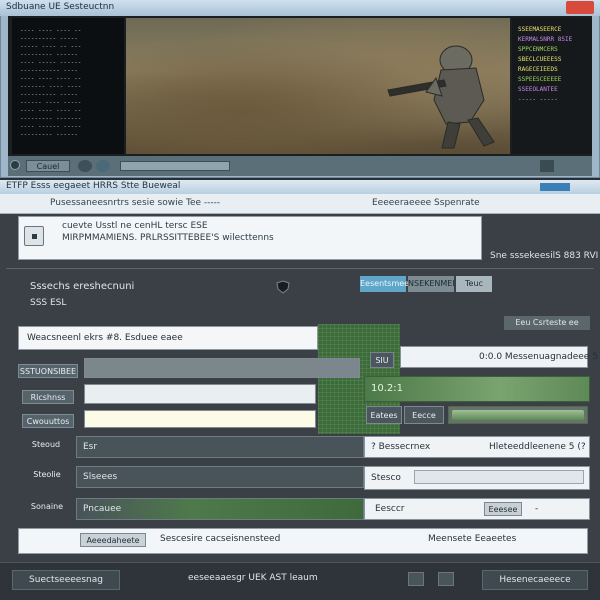 The image size is (600, 600). Describe the element at coordinates (60, 7) in the screenshot. I see `game-window-title: Sdbuane UE Sesteuctnn` at that location.